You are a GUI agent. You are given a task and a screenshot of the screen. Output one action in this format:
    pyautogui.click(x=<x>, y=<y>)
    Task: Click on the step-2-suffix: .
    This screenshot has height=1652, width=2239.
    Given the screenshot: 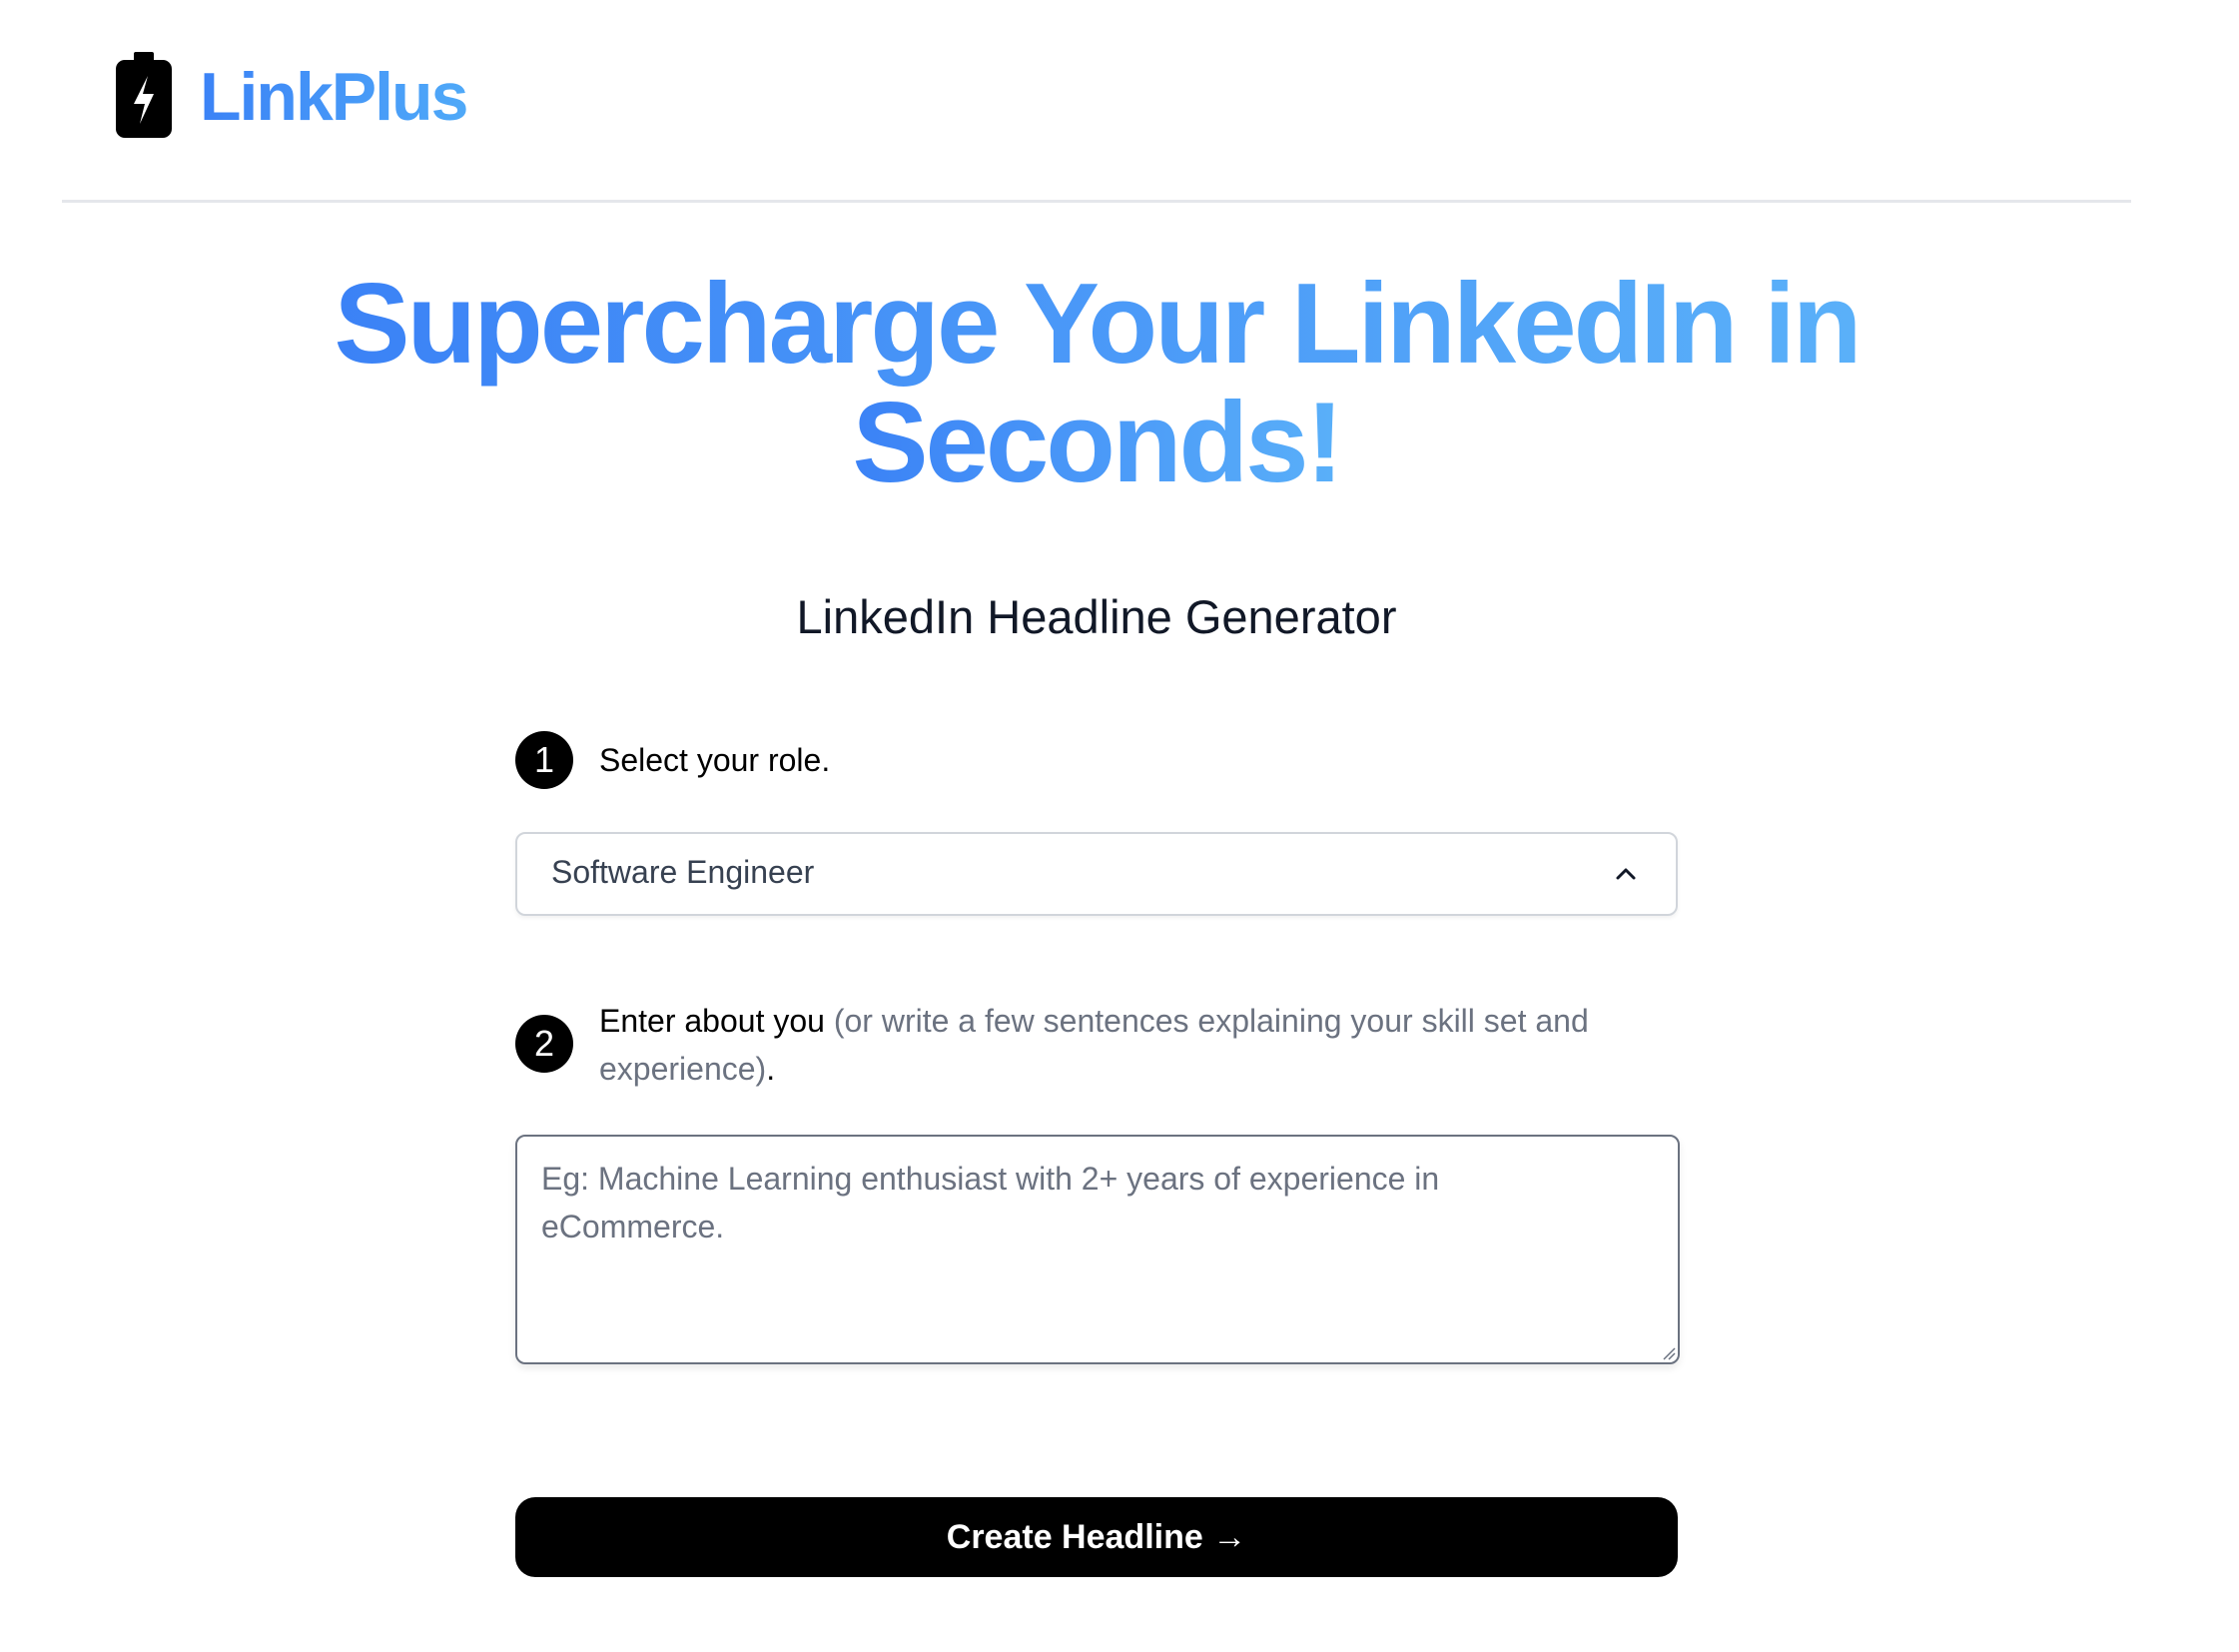 What is the action you would take?
    pyautogui.click(x=771, y=1069)
    